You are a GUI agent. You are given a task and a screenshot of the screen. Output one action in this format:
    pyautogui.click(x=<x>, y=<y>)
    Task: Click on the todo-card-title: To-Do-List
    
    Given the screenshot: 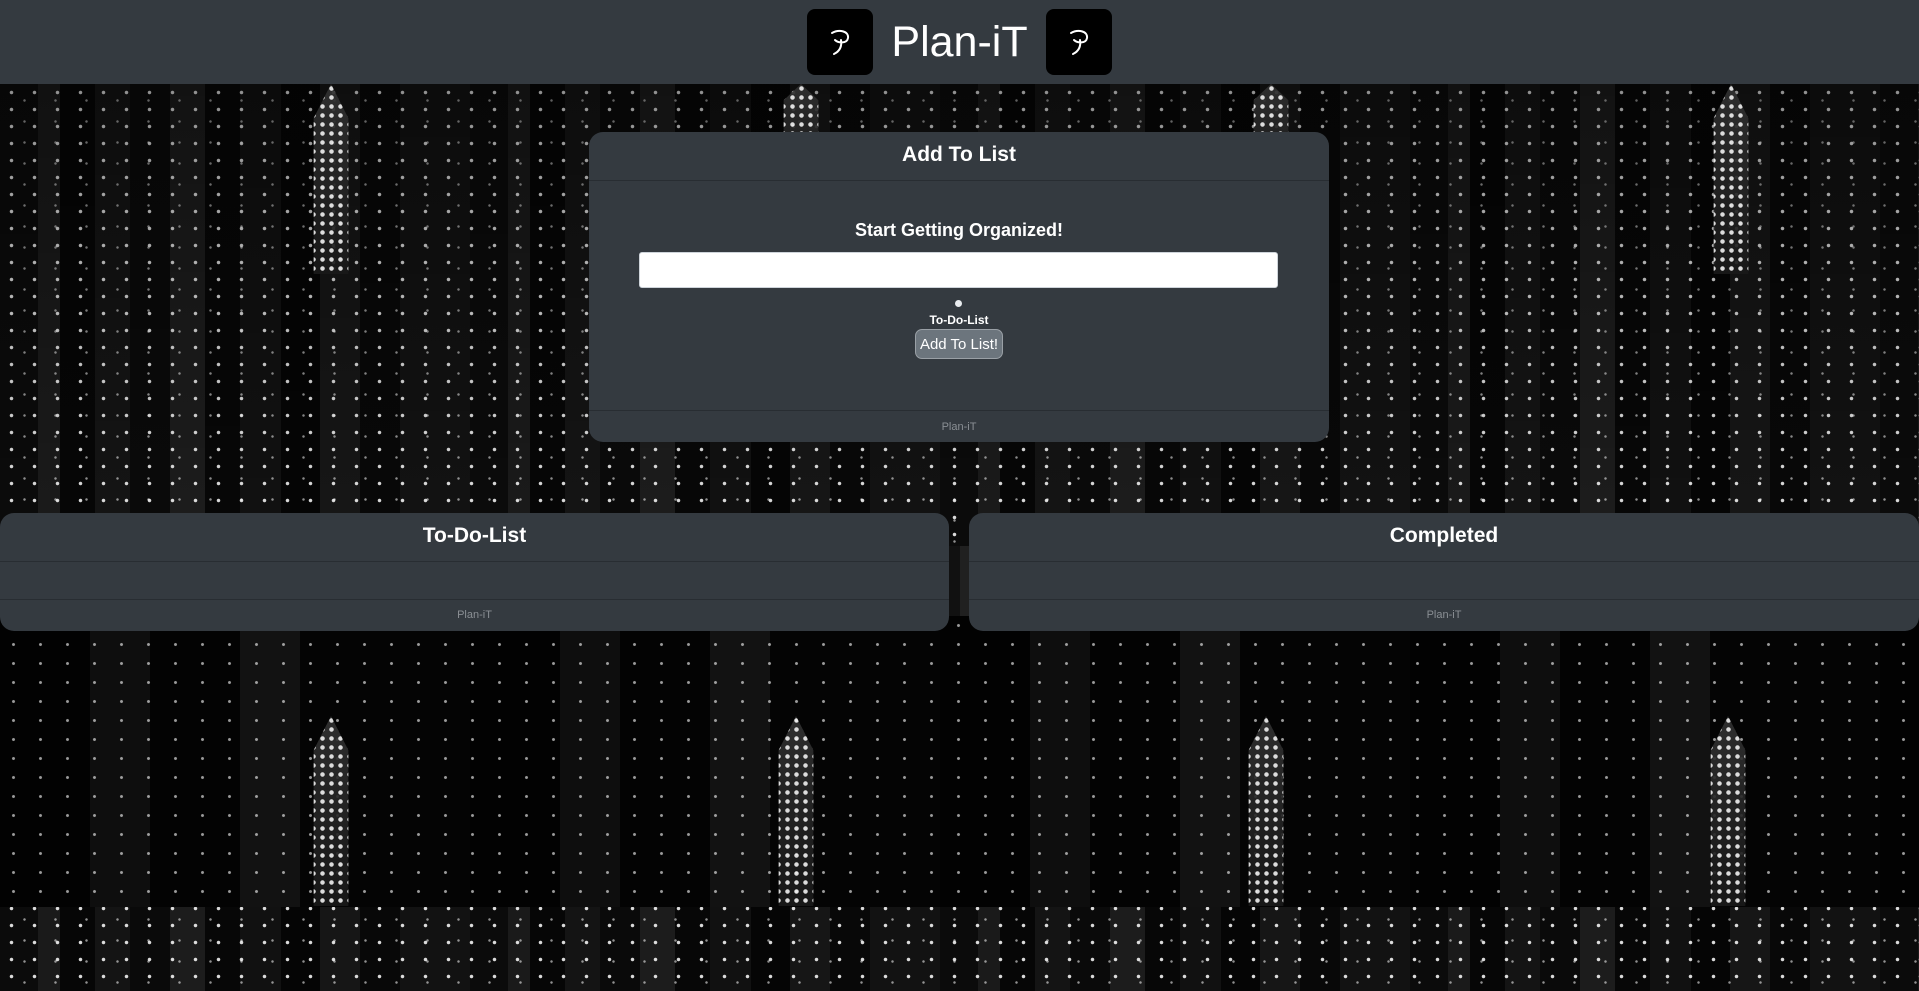 What is the action you would take?
    pyautogui.click(x=474, y=537)
    